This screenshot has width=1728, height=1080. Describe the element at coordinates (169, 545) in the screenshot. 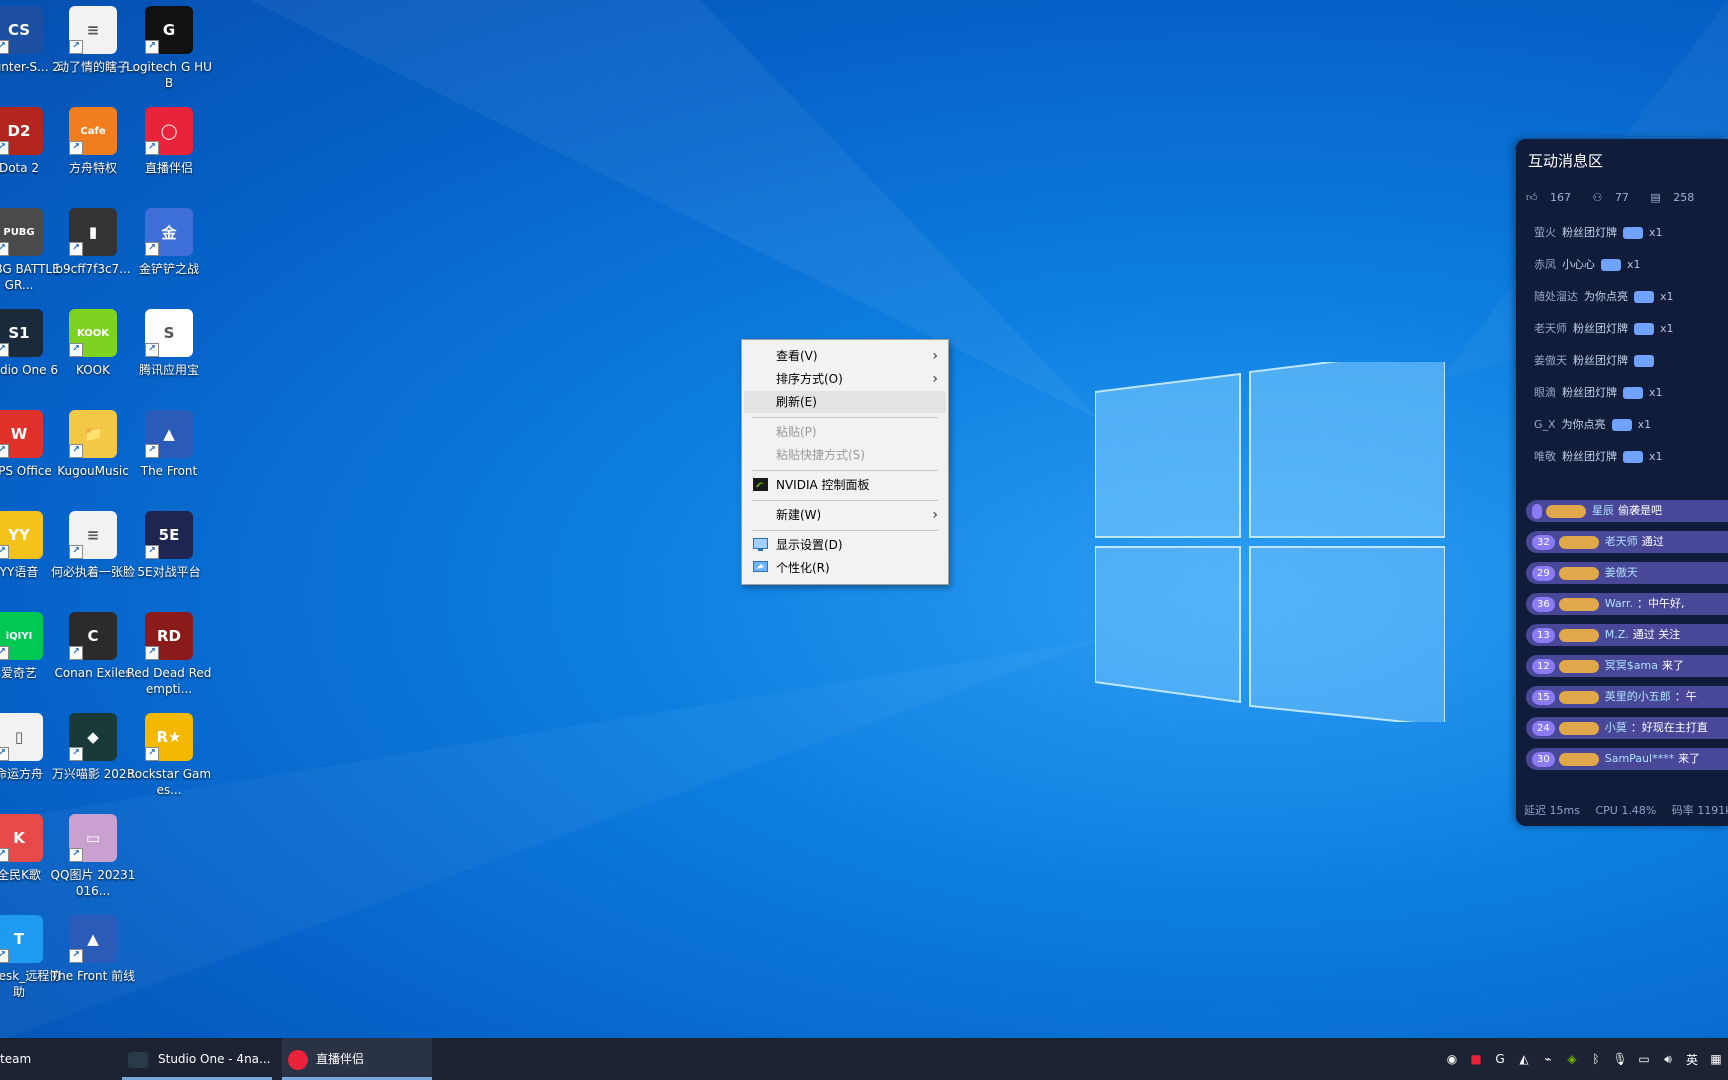

I see `desktop-icon: 5E ↗ 5E对战平台` at that location.